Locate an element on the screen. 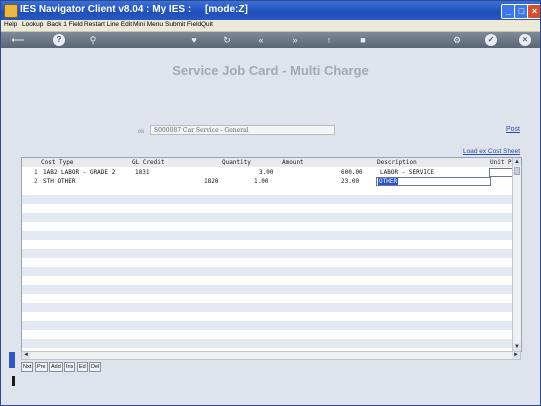 This screenshot has height=406, width=541. scroll-thumb is located at coordinates (517, 171).